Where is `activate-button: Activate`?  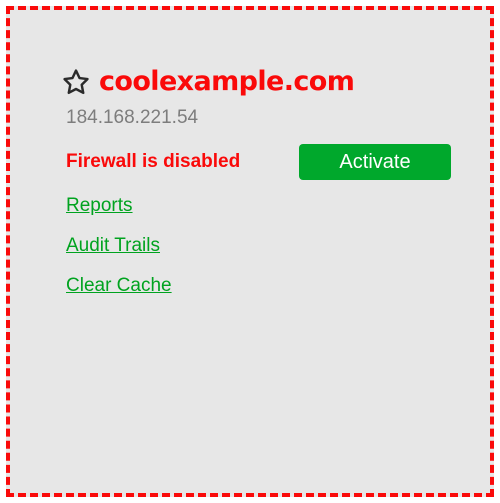
activate-button: Activate is located at coordinates (375, 162).